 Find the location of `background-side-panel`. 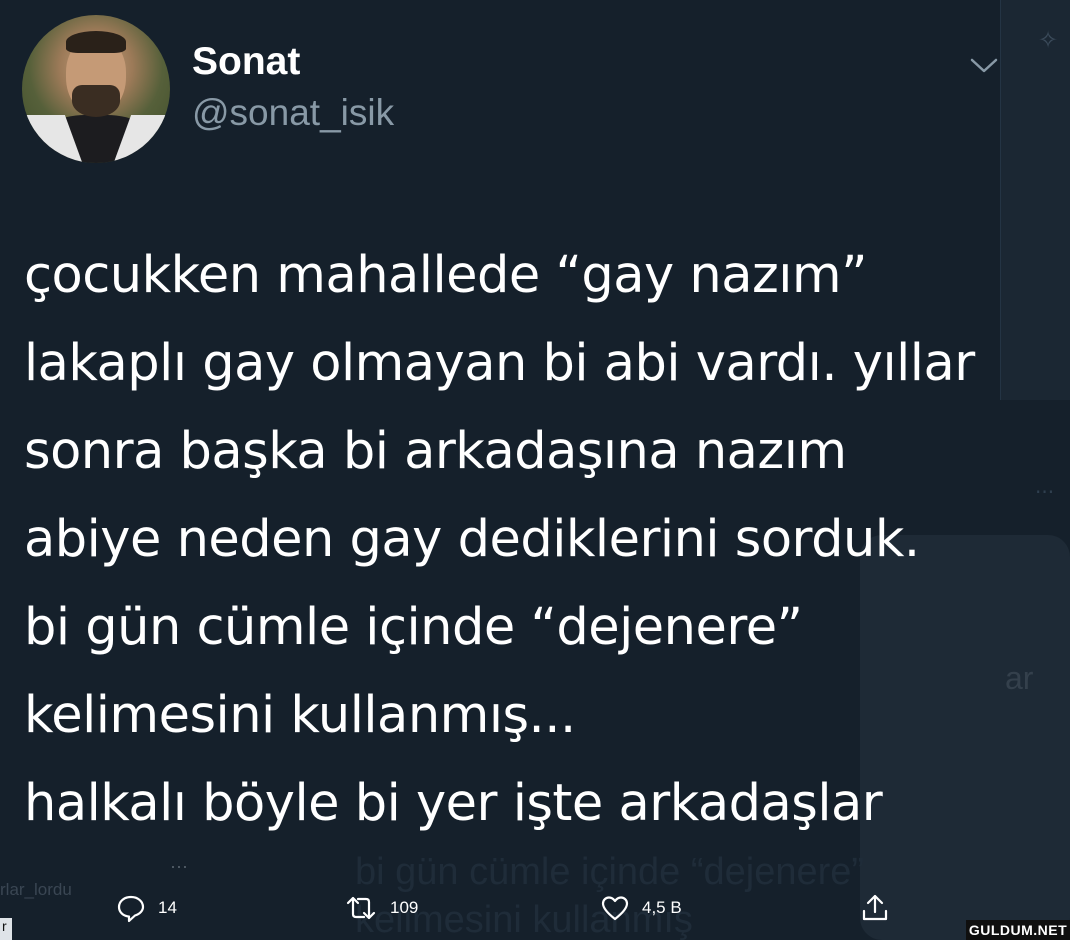

background-side-panel is located at coordinates (1035, 200).